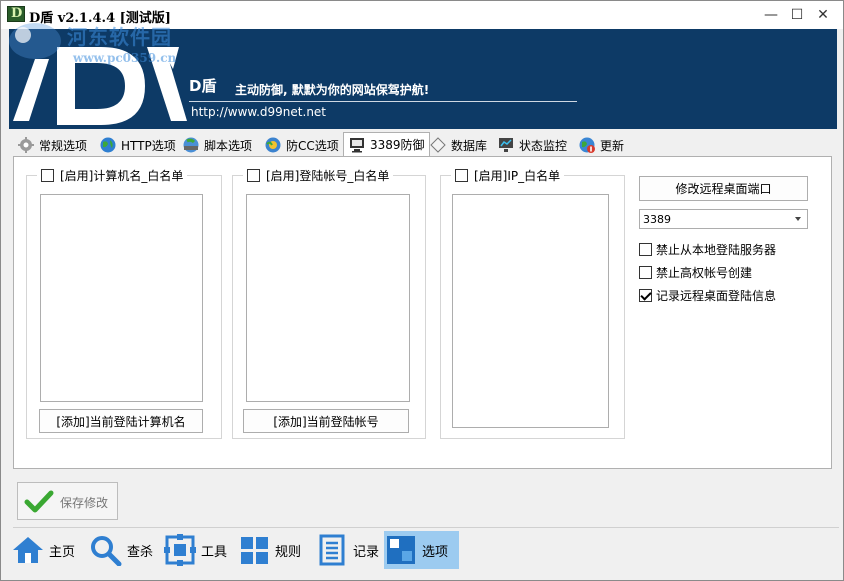  What do you see at coordinates (366, 552) in the screenshot?
I see `nav-label: 记录` at bounding box center [366, 552].